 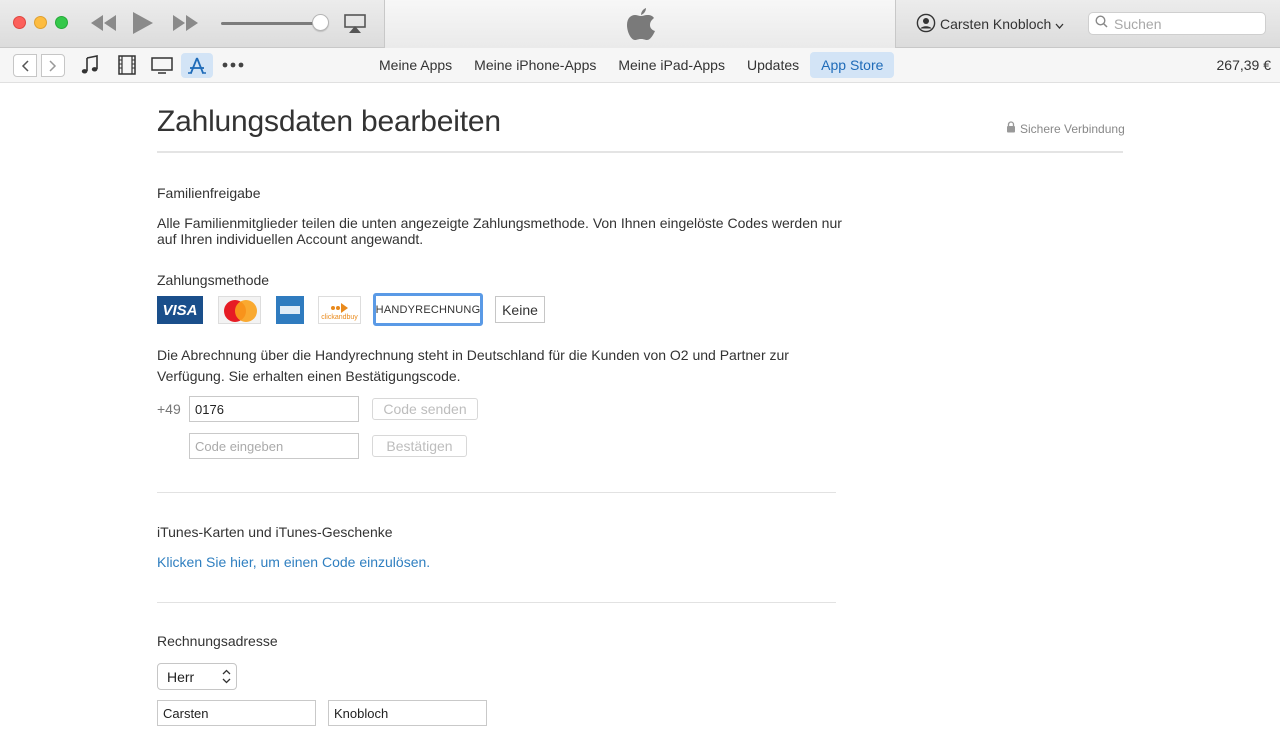 I want to click on gift-cards-heading: iTunes-Karten und iTunes-Geschenke, so click(x=275, y=532).